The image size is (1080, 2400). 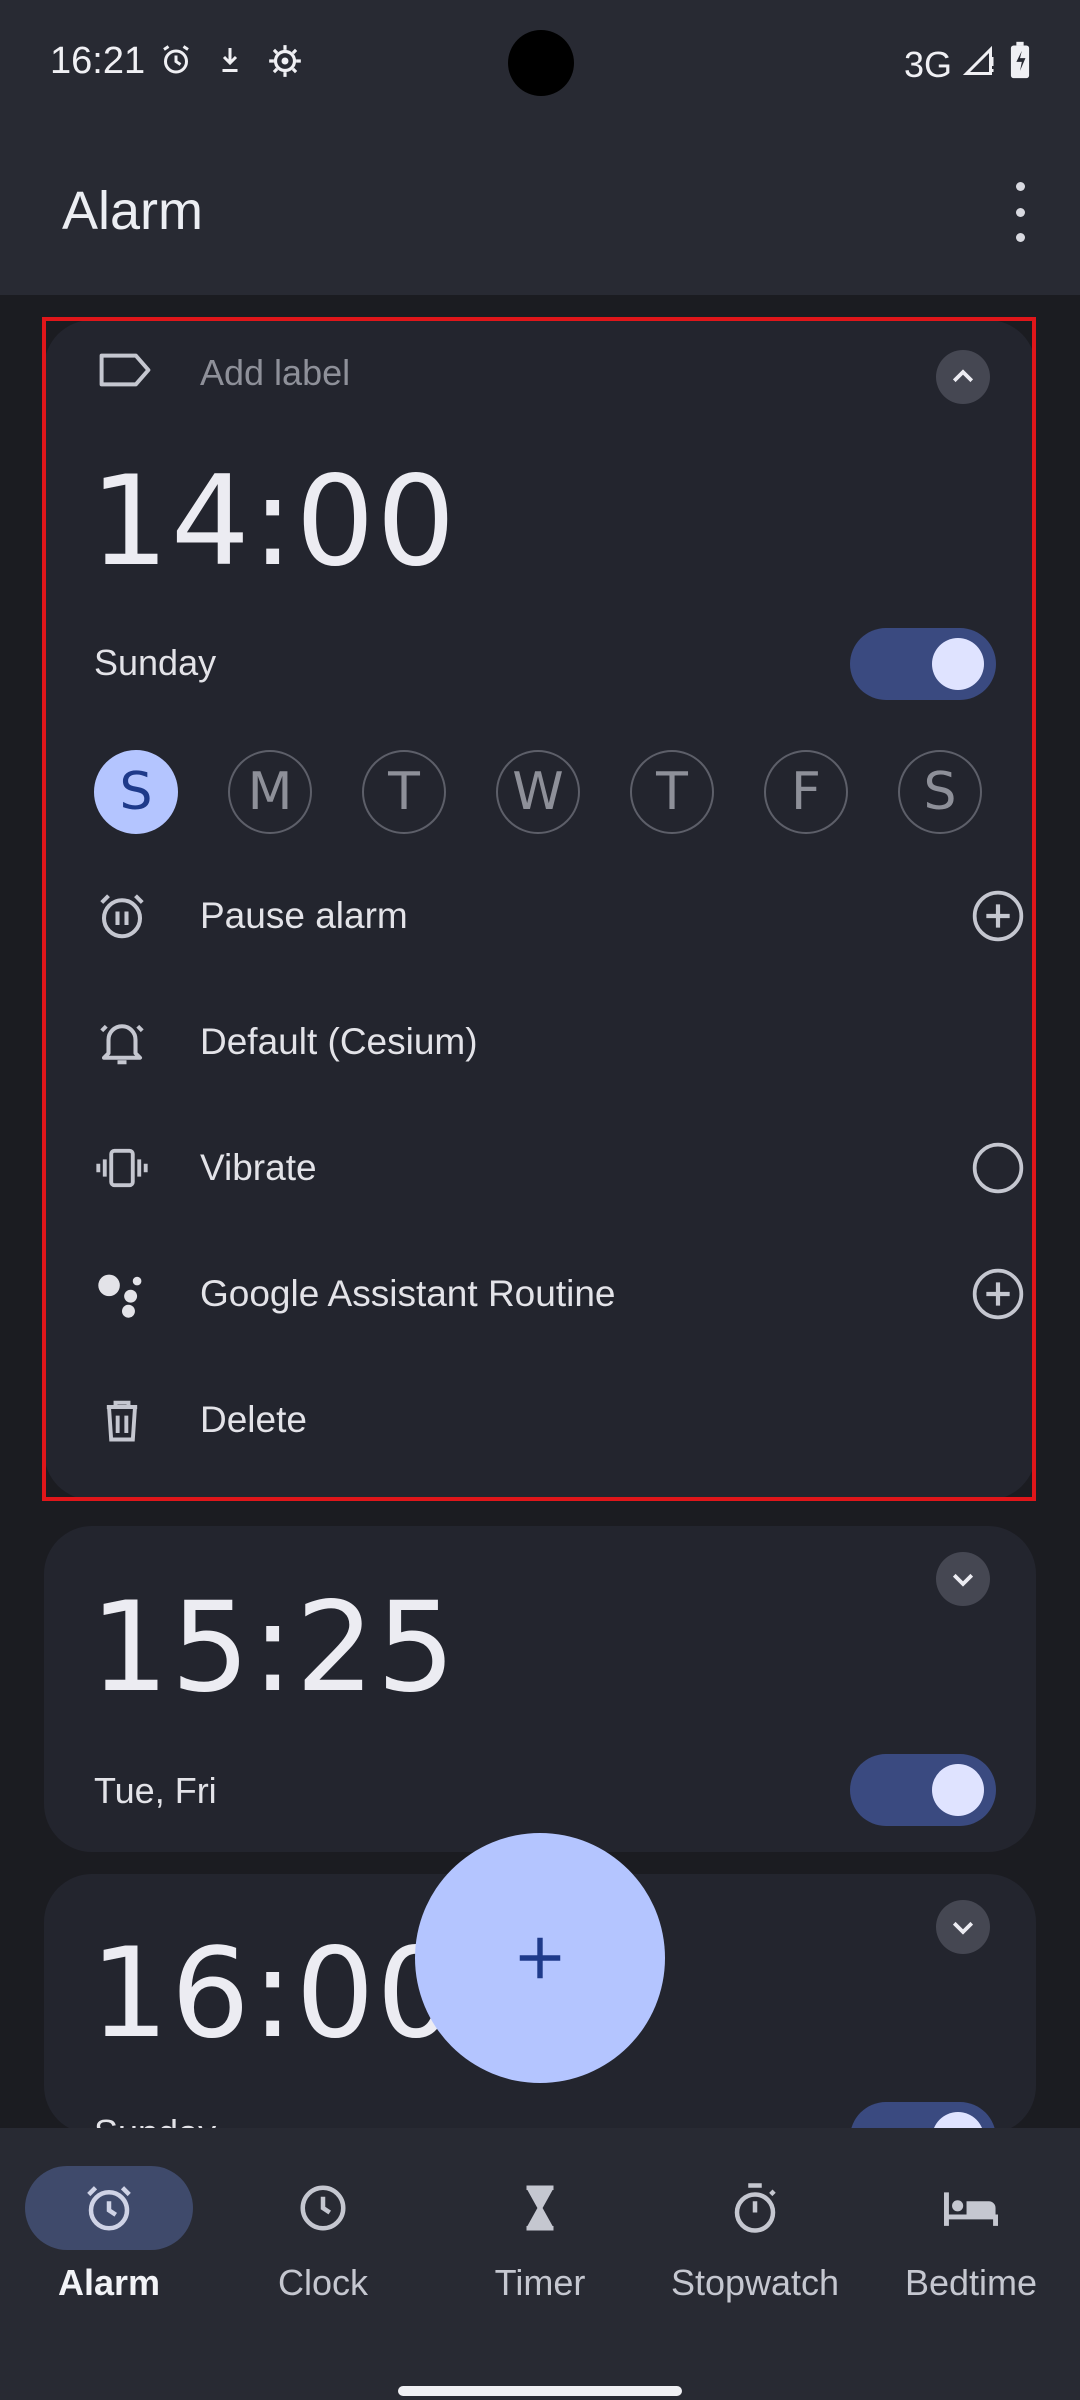 What do you see at coordinates (122, 1294) in the screenshot?
I see `google-assistant-icon` at bounding box center [122, 1294].